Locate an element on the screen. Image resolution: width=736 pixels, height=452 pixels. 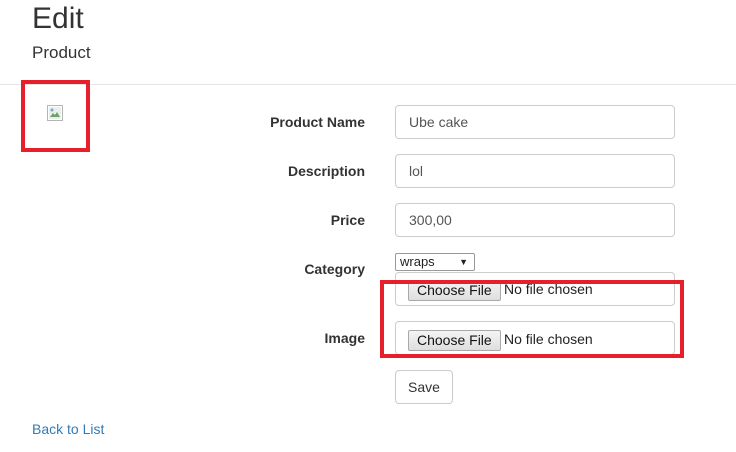
category-select: wraps ▼ is located at coordinates (435, 262).